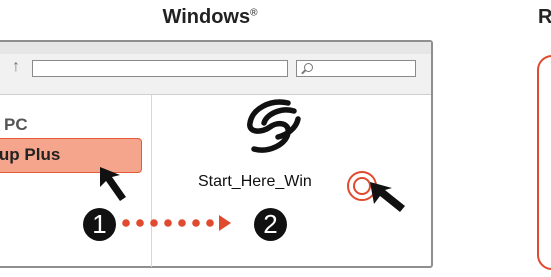  I want to click on connector-arrowhead-icon, so click(225, 223).